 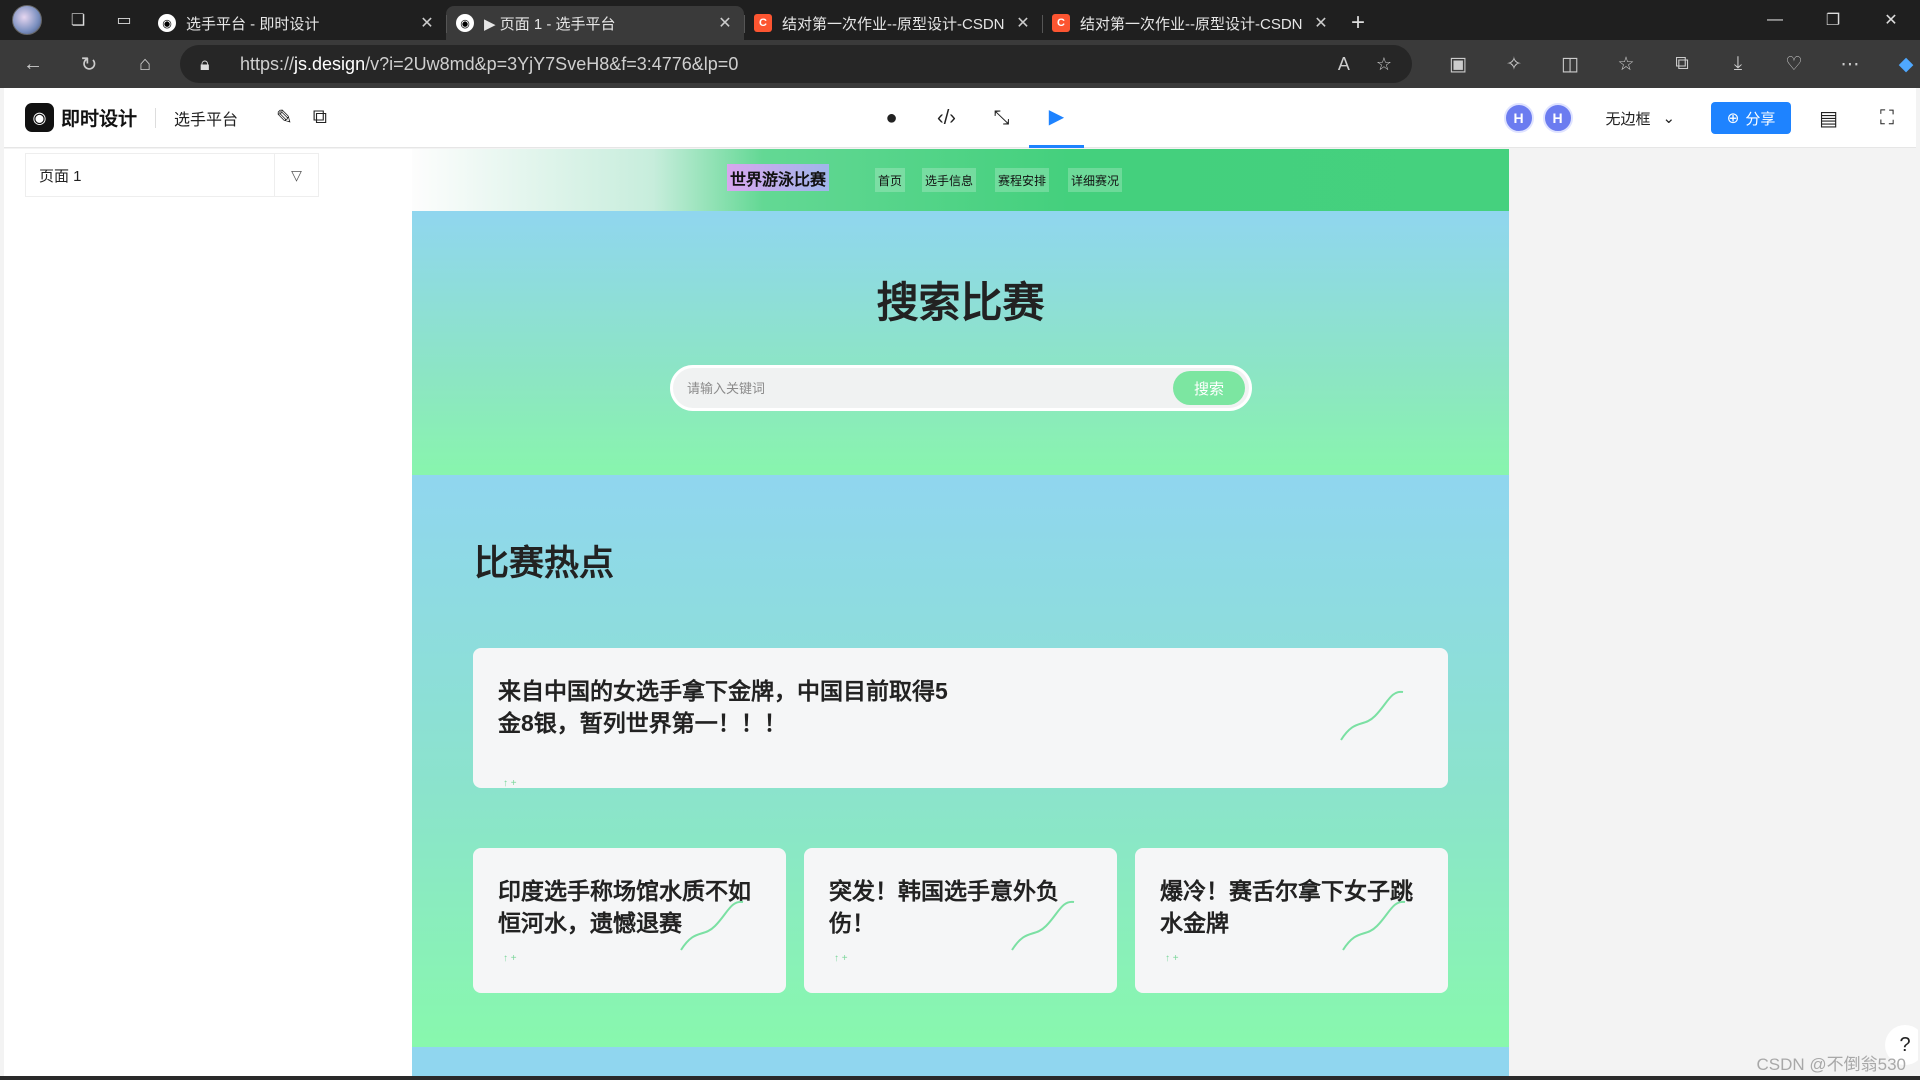 I want to click on jsdesign-logo-icon: ◉, so click(x=39, y=117).